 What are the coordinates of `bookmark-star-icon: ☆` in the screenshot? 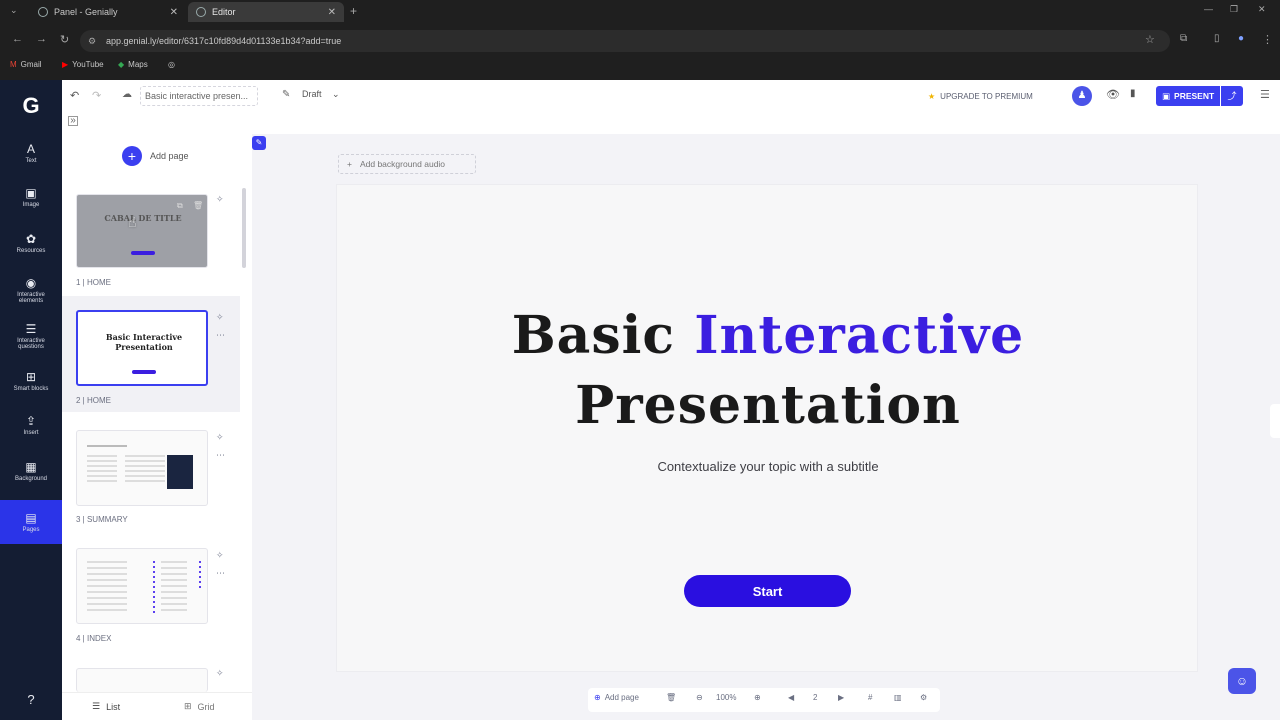 It's located at (1150, 39).